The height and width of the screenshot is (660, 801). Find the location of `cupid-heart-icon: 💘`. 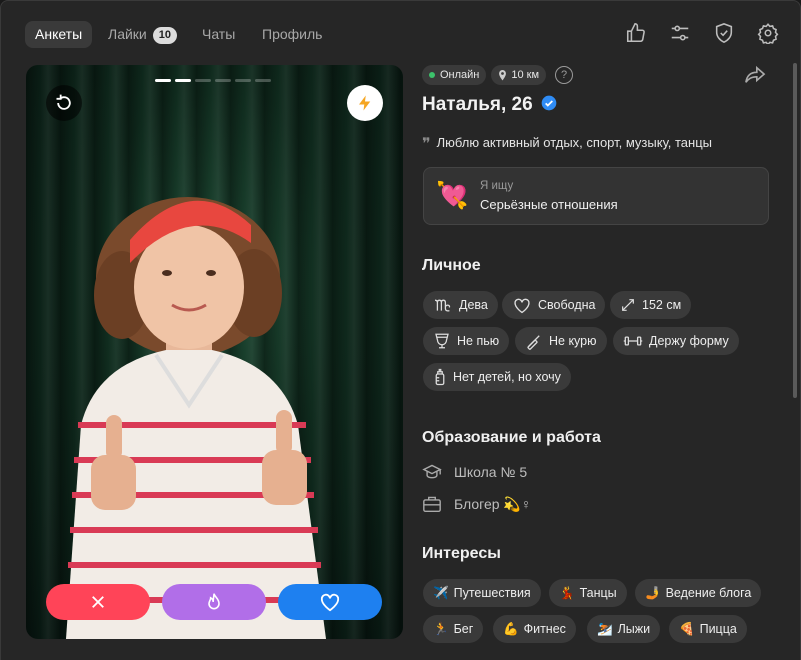

cupid-heart-icon: 💘 is located at coordinates (452, 195).